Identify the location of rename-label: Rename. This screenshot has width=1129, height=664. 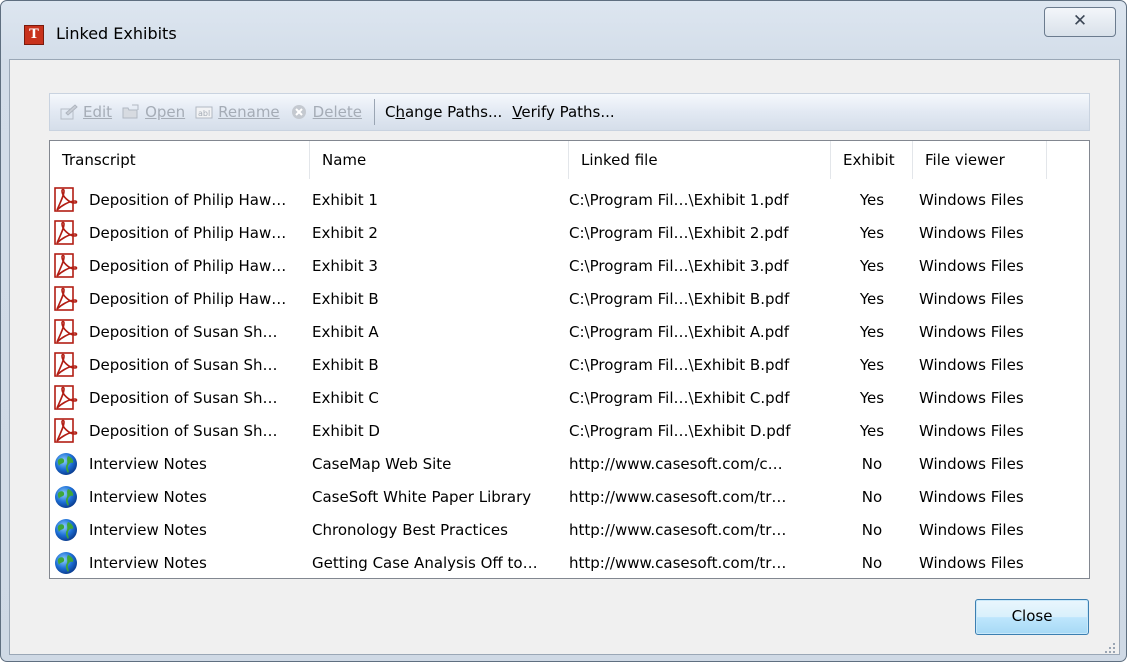
(249, 112).